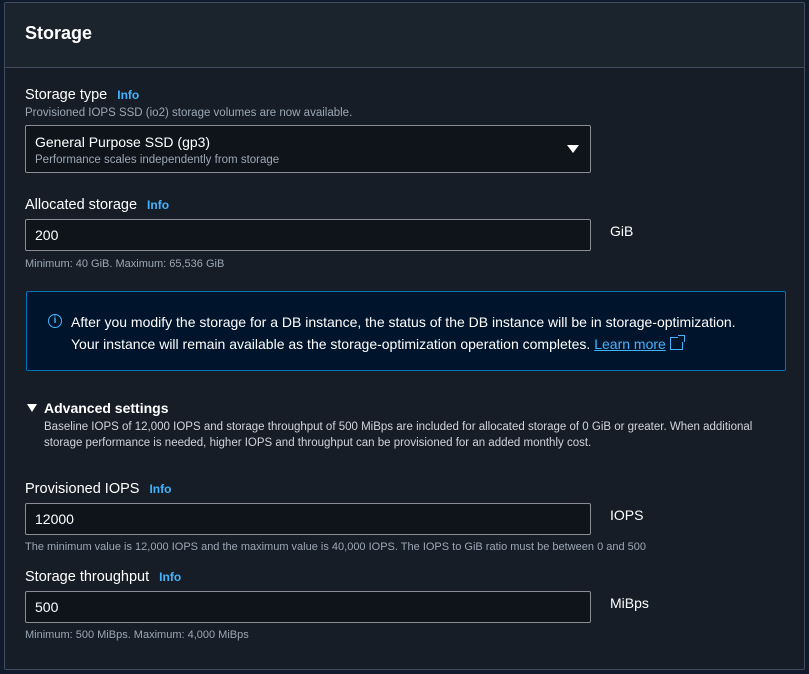 The height and width of the screenshot is (674, 809). Describe the element at coordinates (308, 519) in the screenshot. I see `iops-input` at that location.